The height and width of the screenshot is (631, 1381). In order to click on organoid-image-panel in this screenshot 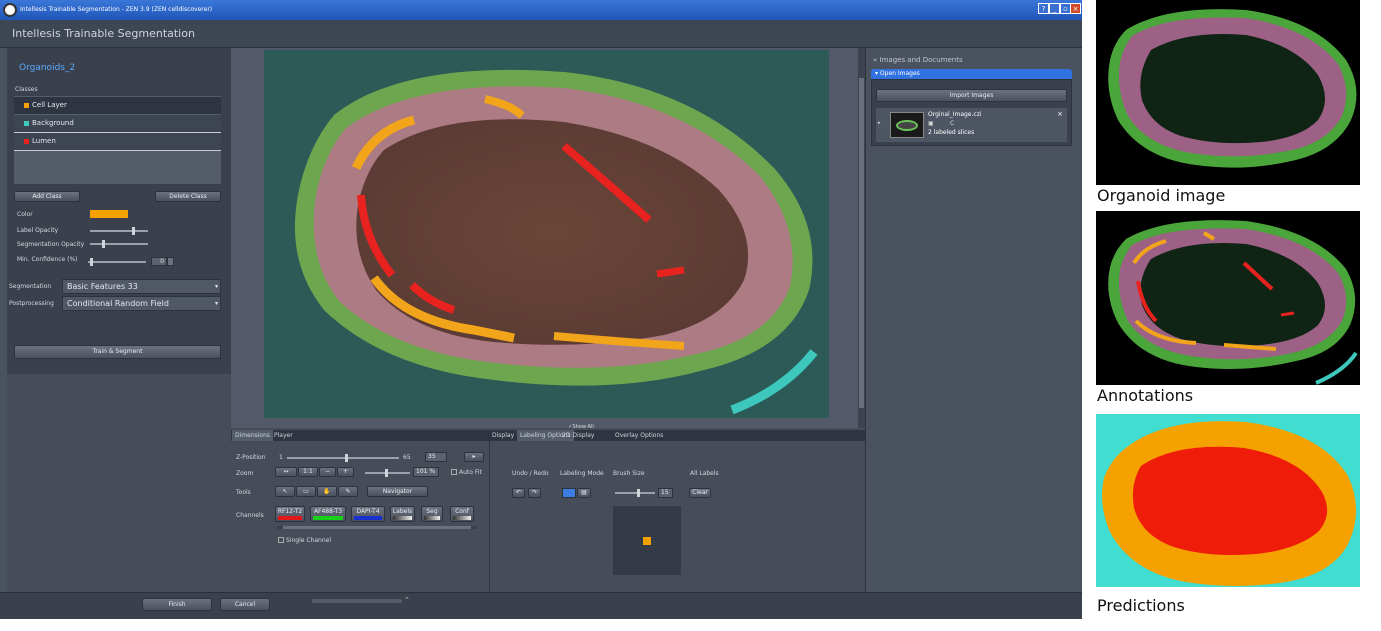, I will do `click(1228, 92)`.